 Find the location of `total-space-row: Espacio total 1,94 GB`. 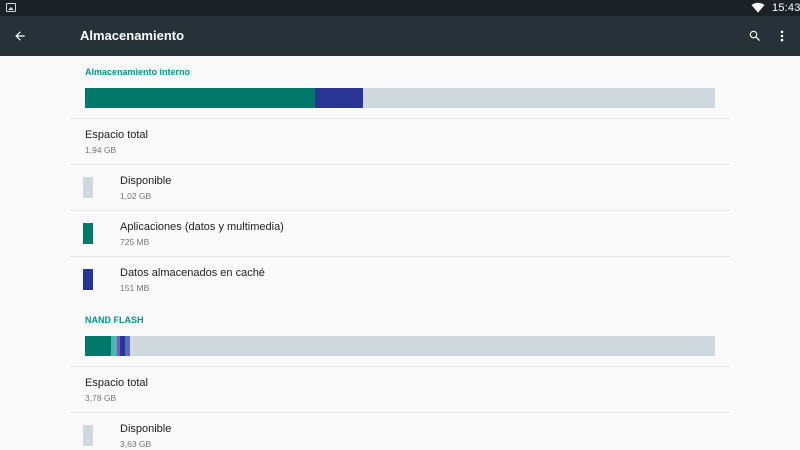

total-space-row: Espacio total 1,94 GB is located at coordinates (400, 142).